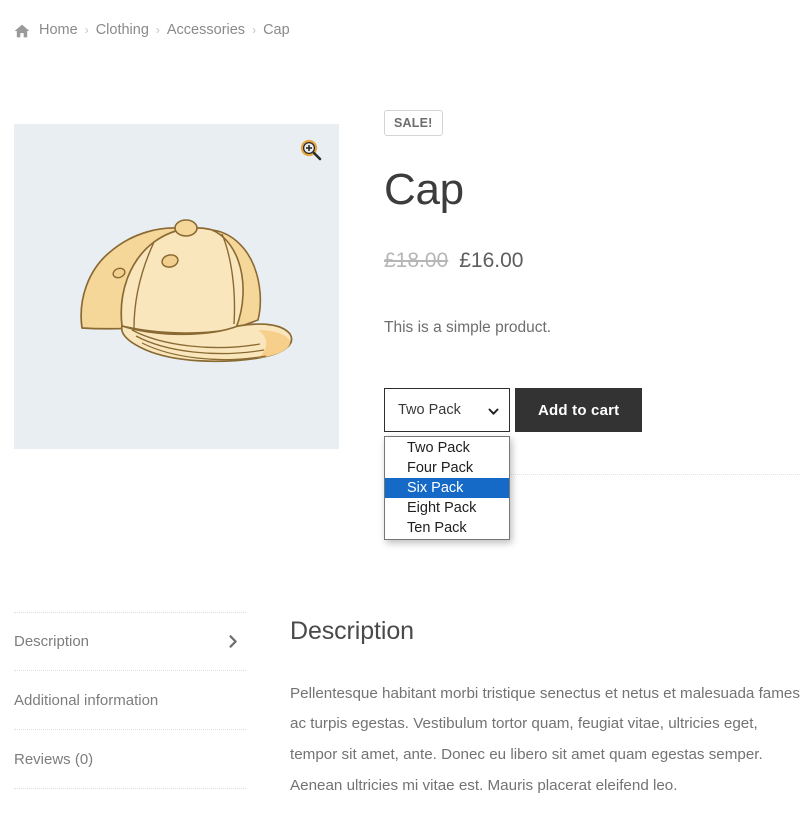  Describe the element at coordinates (130, 759) in the screenshot. I see `tab-reviews: Reviews (0)` at that location.